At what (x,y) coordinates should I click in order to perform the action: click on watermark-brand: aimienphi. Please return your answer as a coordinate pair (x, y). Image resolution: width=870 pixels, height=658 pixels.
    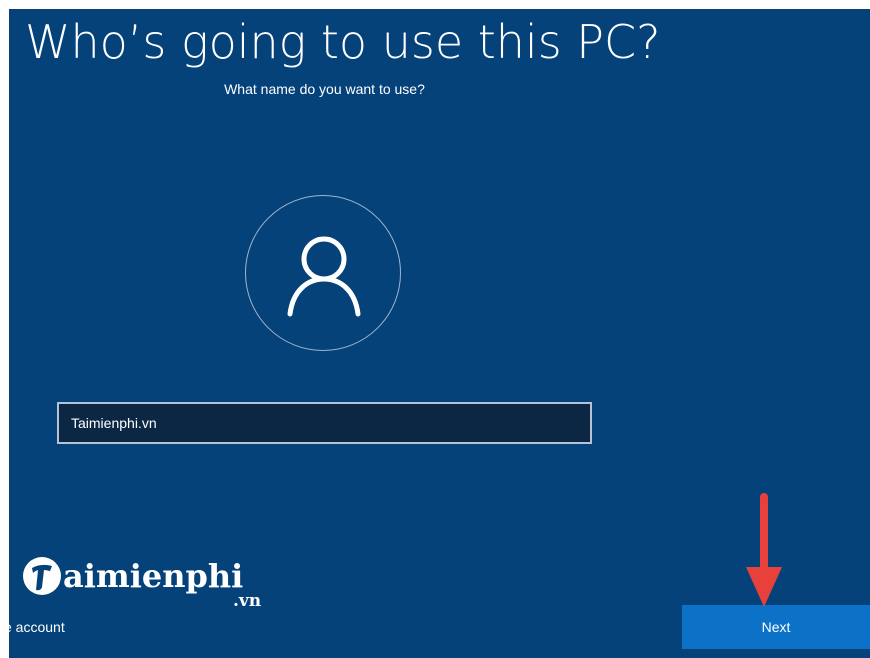
    Looking at the image, I should click on (153, 576).